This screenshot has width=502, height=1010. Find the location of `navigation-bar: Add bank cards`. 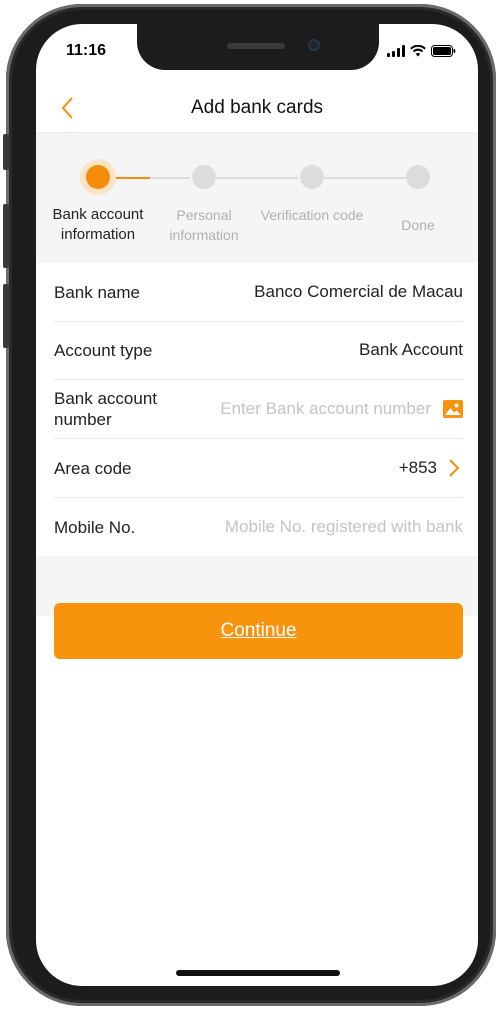

navigation-bar: Add bank cards is located at coordinates (257, 108).